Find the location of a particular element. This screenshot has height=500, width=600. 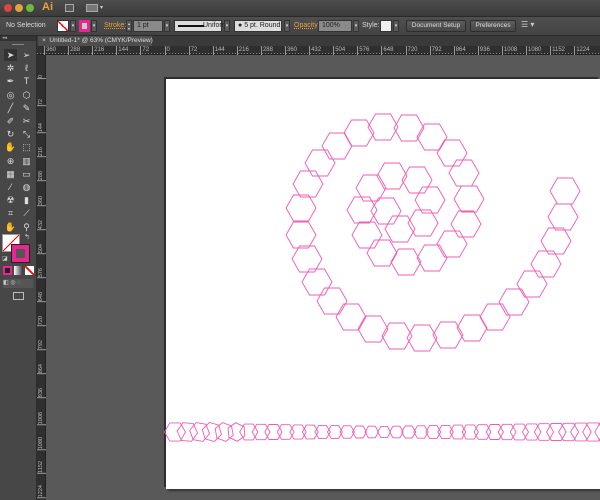

screen-mode-icon is located at coordinates (18, 296).